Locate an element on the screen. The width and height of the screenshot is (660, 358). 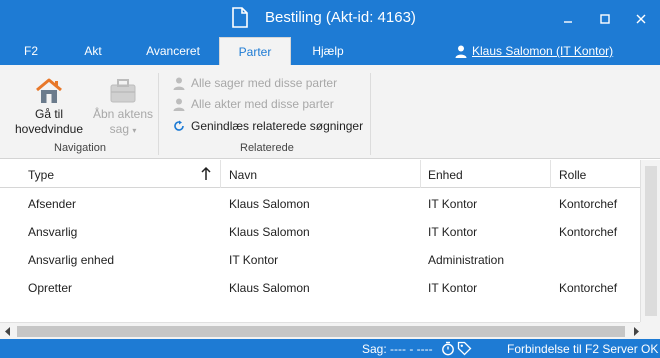
close-button is located at coordinates (641, 18).